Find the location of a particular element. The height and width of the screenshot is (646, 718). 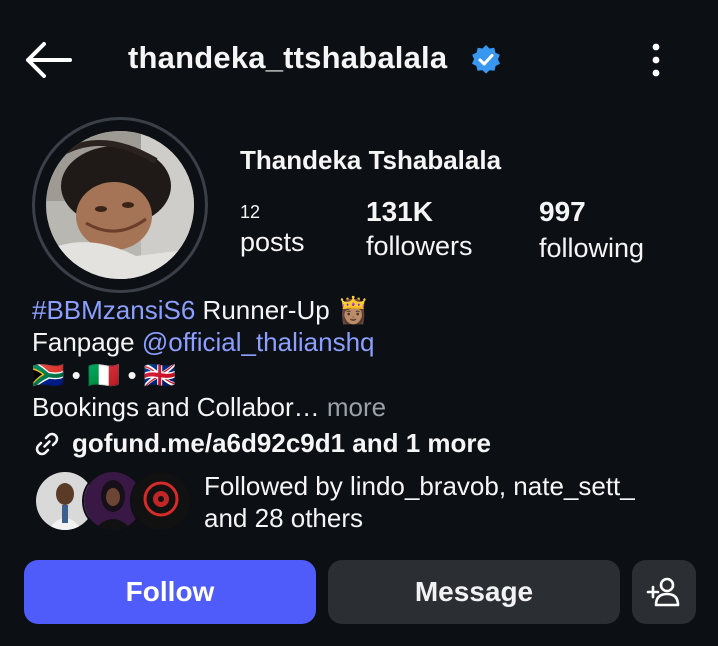

verified-badge-icon is located at coordinates (486, 59).